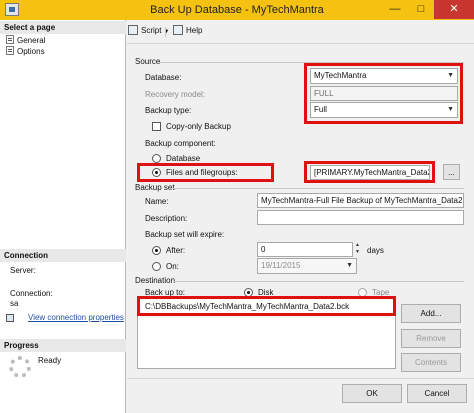 This screenshot has height=413, width=474. What do you see at coordinates (237, 10) in the screenshot?
I see `title-bar: Back Up Database - MyTechMantra — □ ✕` at bounding box center [237, 10].